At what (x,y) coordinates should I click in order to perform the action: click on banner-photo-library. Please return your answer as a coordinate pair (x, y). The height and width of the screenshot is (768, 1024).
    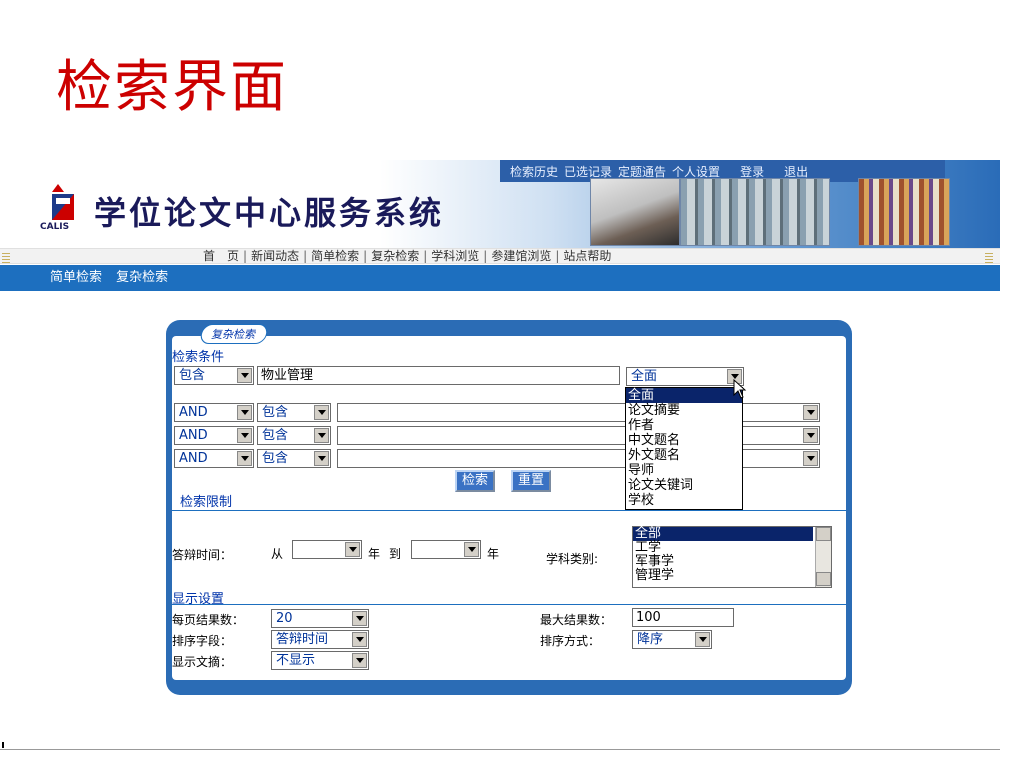
    Looking at the image, I should click on (755, 212).